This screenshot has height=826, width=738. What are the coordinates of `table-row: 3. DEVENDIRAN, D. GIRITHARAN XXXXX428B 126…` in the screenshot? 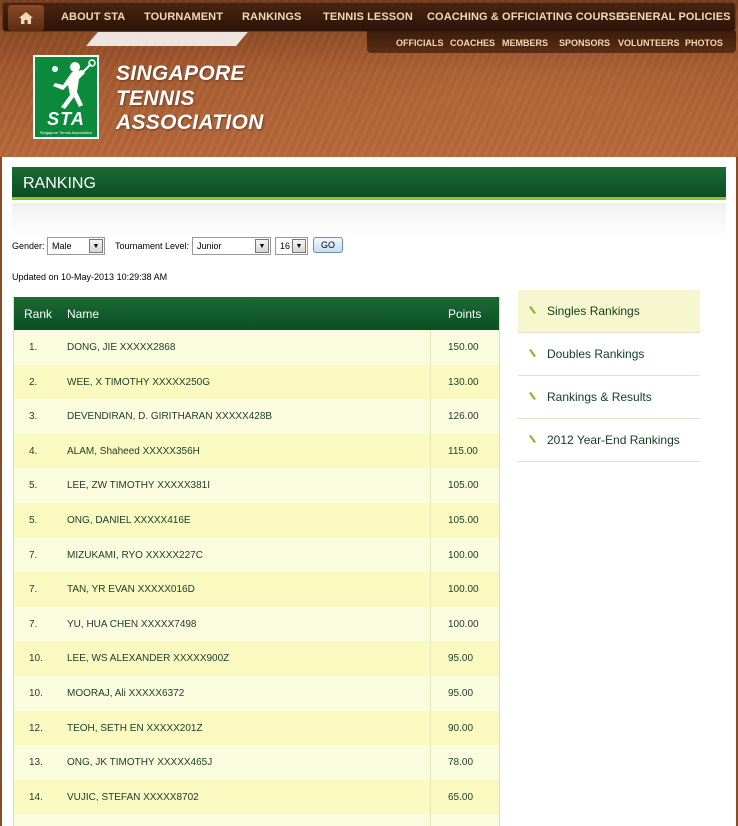 It's located at (256, 416).